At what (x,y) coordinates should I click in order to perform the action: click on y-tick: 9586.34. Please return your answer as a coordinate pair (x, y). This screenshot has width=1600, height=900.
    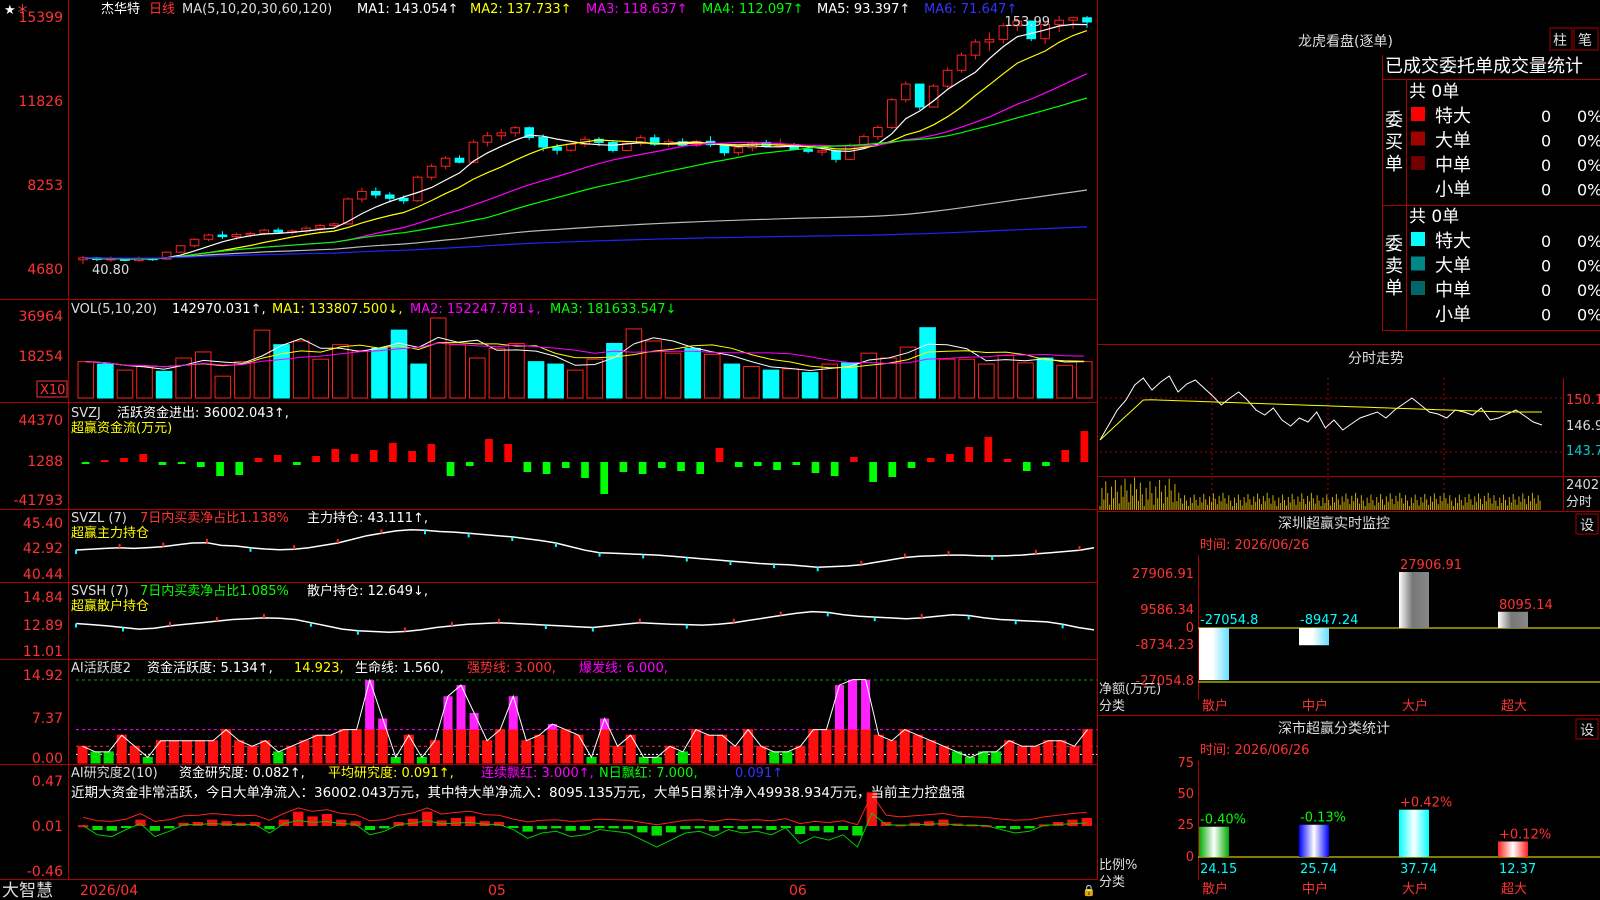
    Looking at the image, I should click on (1167, 610).